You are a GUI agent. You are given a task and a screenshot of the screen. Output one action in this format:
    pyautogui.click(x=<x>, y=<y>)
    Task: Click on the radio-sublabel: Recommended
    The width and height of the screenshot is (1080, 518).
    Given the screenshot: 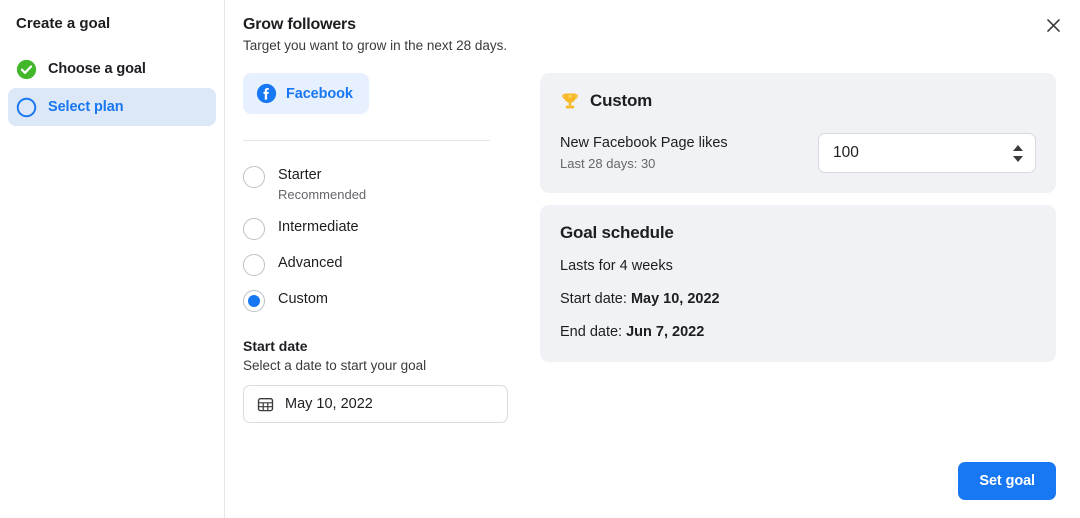 What is the action you would take?
    pyautogui.click(x=322, y=194)
    